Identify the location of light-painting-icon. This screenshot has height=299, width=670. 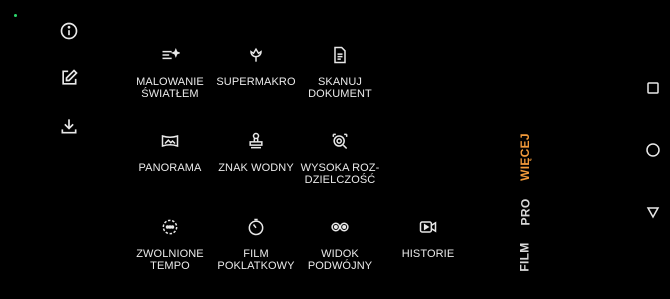
(170, 55).